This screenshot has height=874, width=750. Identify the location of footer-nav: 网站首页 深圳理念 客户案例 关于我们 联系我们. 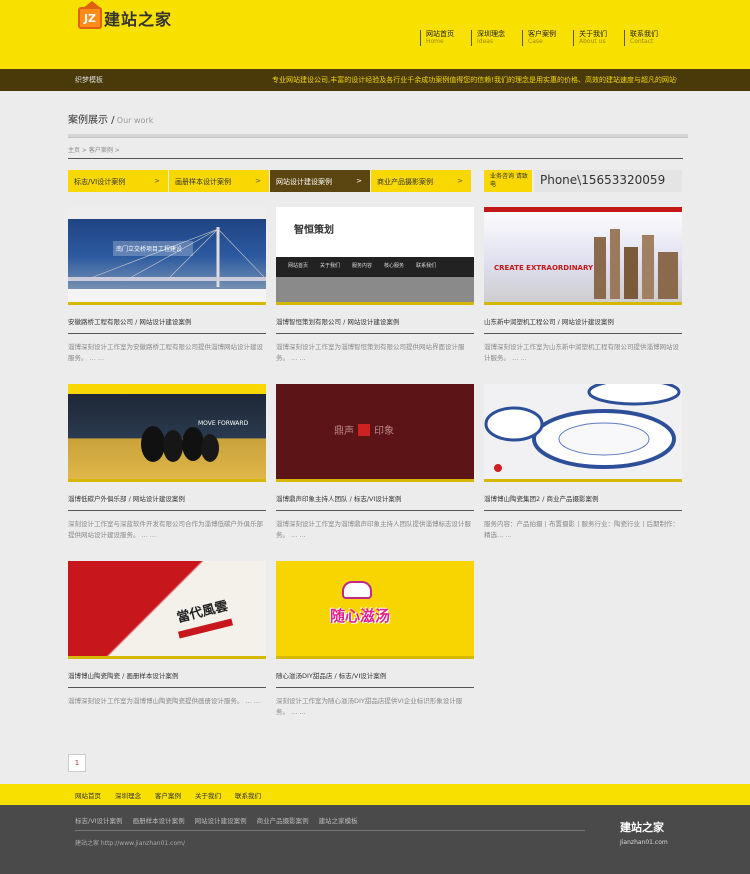
(375, 794).